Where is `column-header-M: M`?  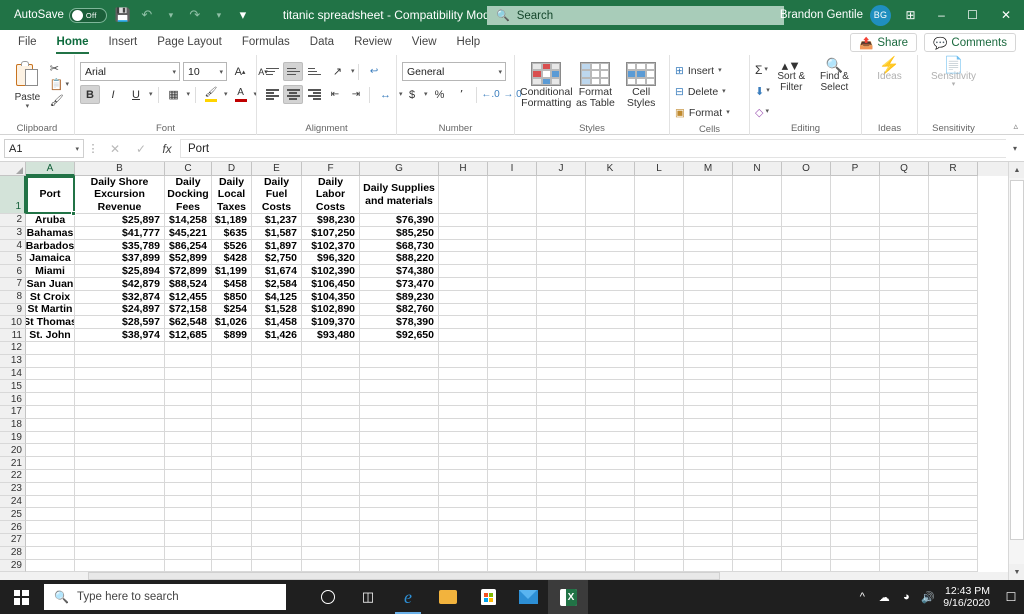 column-header-M: M is located at coordinates (708, 169).